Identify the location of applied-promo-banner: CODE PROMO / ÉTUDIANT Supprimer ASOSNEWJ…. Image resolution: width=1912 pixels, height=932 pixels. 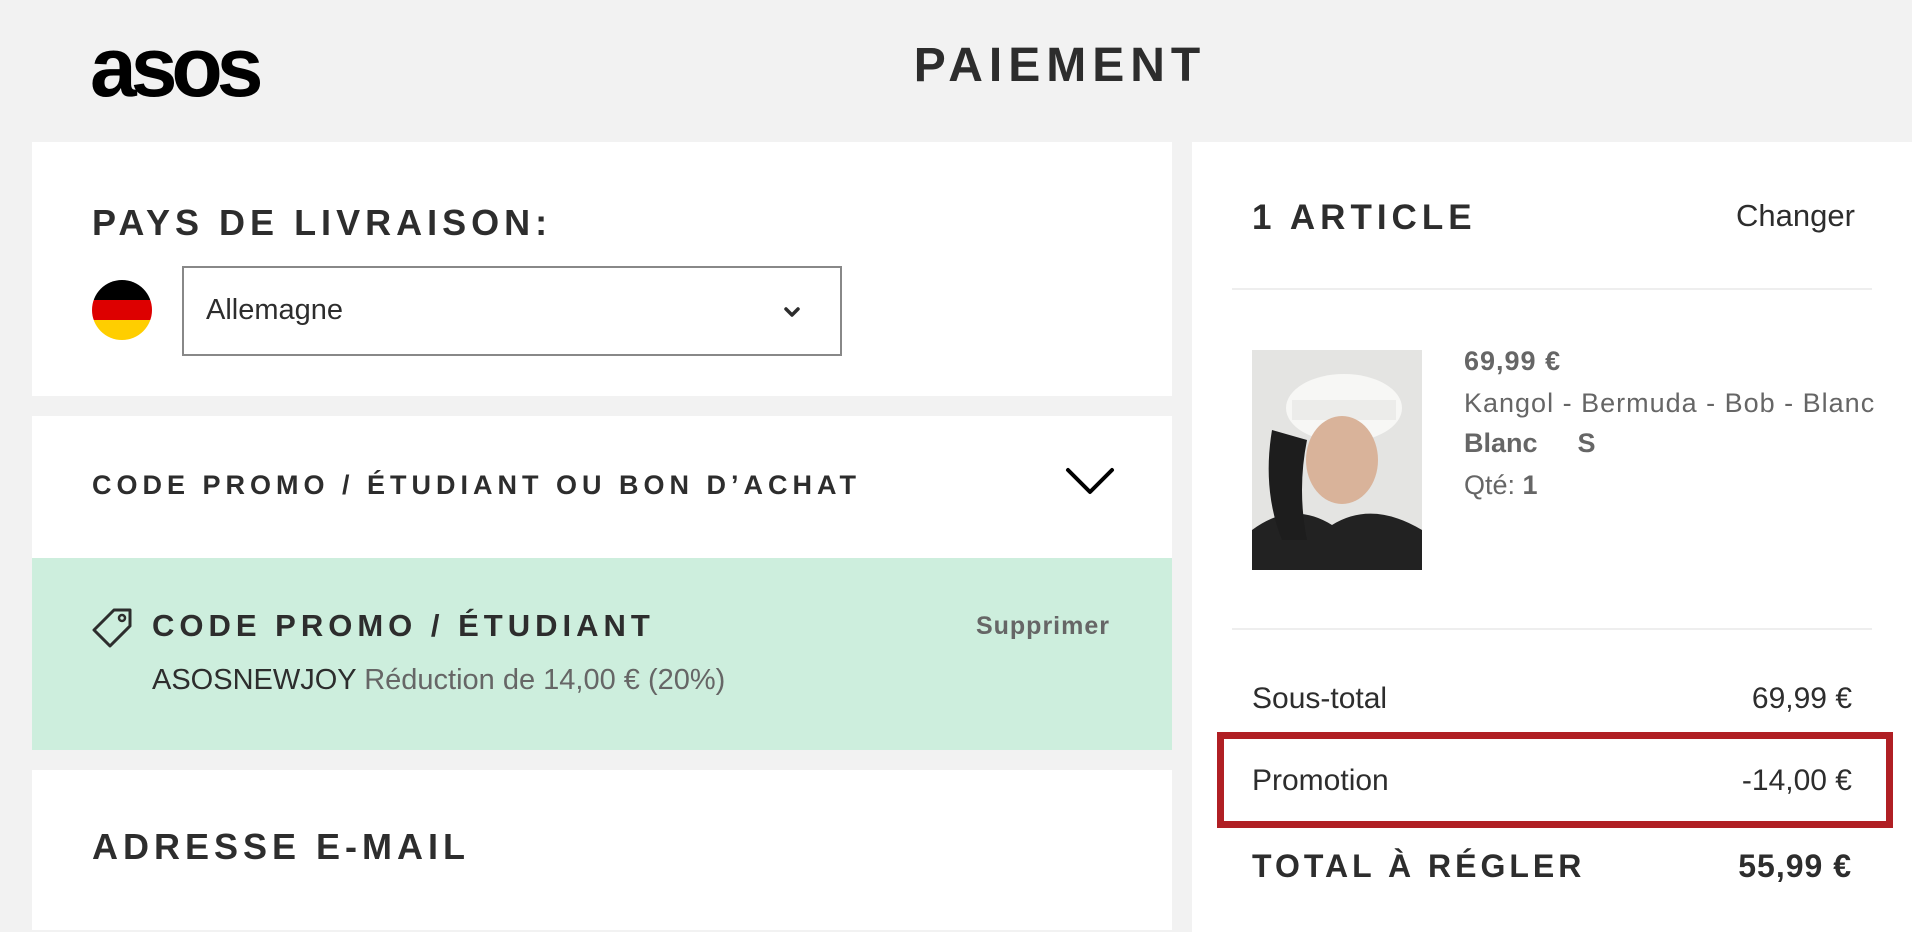
(602, 654).